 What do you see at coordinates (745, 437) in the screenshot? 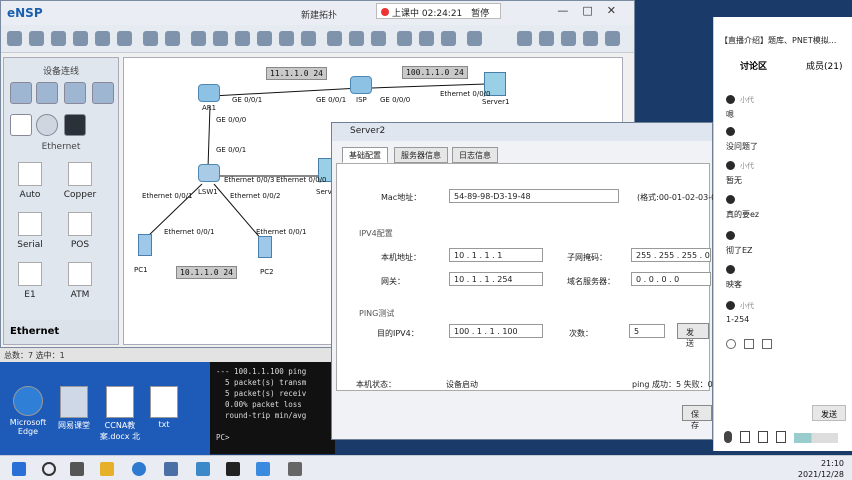
I see `speaker-icon` at bounding box center [745, 437].